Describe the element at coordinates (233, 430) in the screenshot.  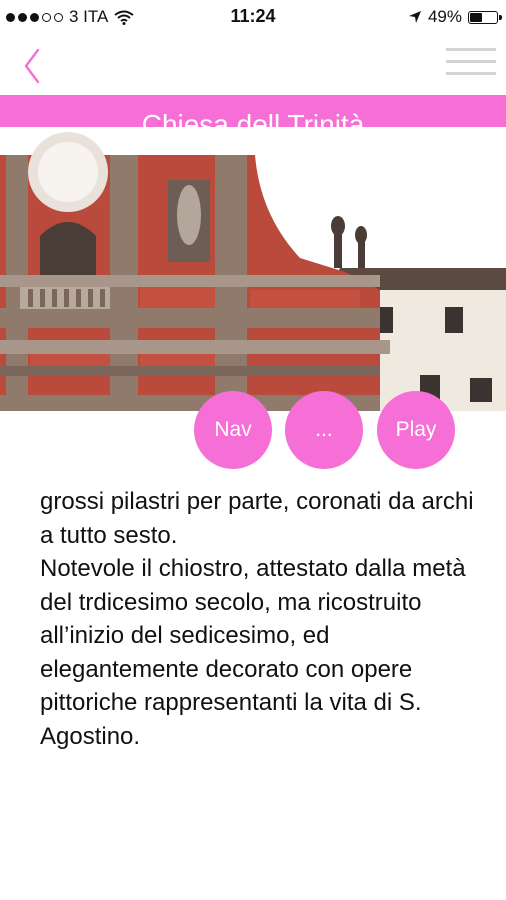
I see `nav-button: Nav` at that location.